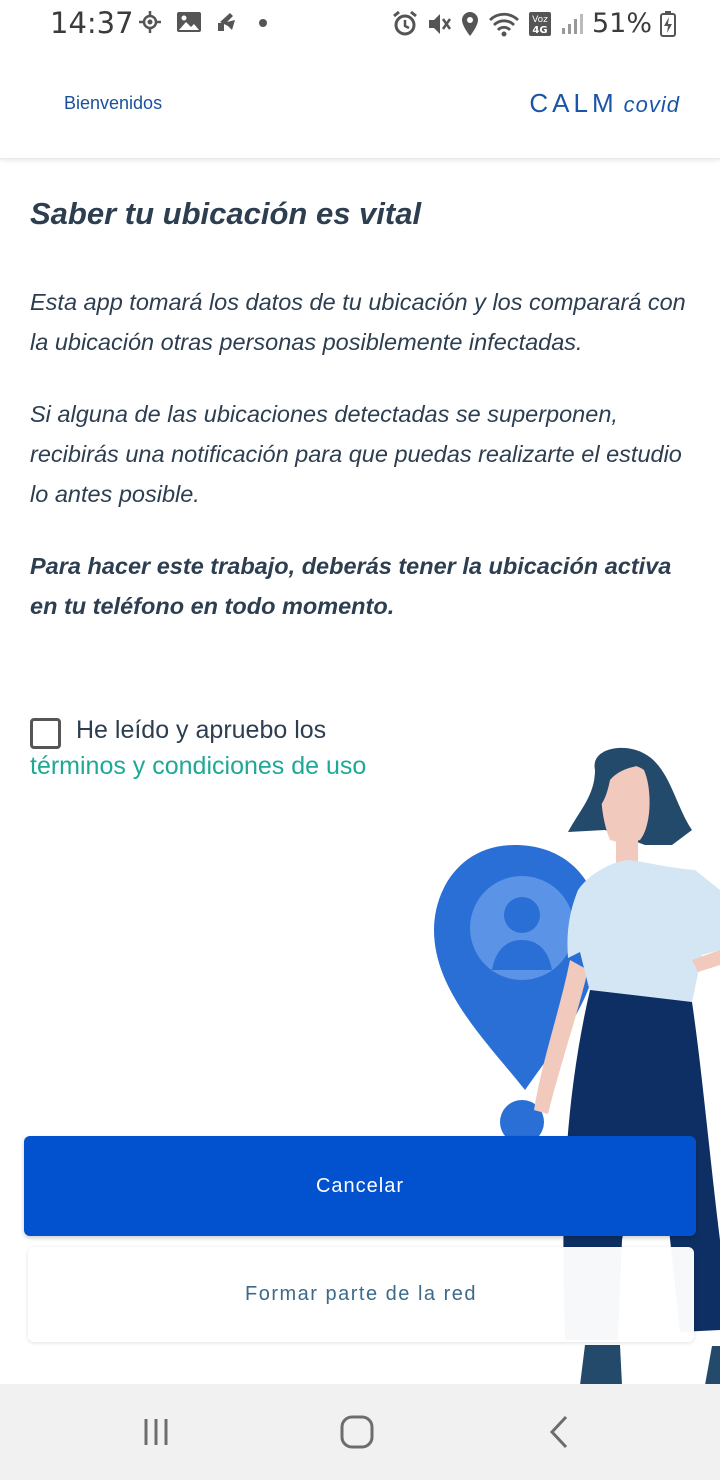  I want to click on alarm-icon, so click(405, 24).